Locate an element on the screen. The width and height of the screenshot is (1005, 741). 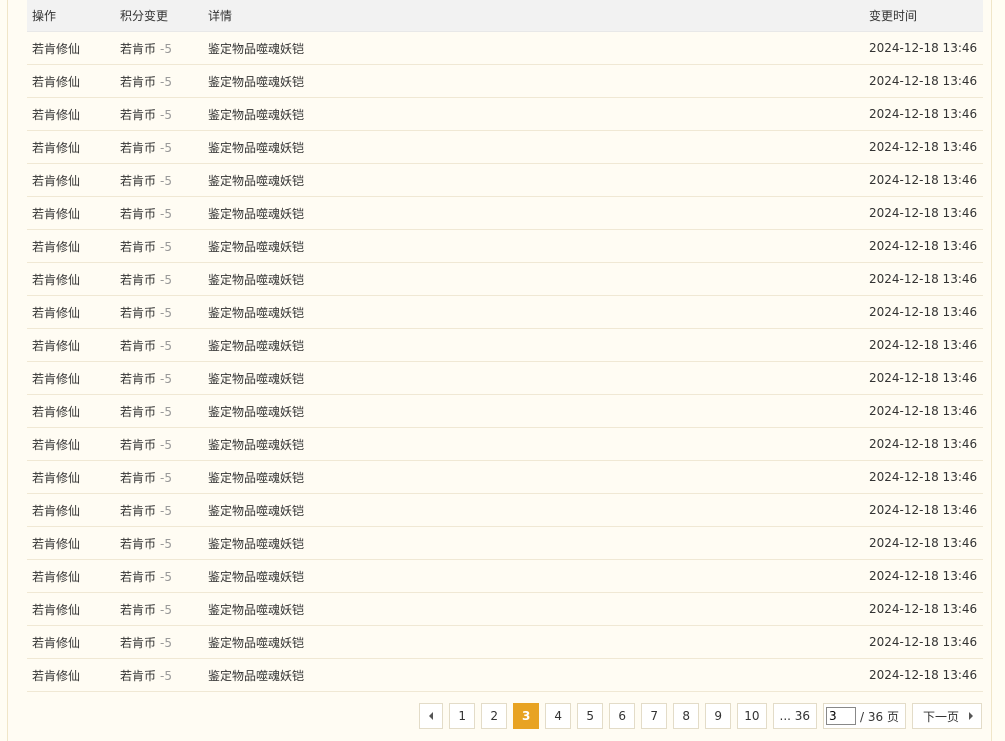
table-header: 操作 积分变更 详情 变更时间 is located at coordinates (505, 16).